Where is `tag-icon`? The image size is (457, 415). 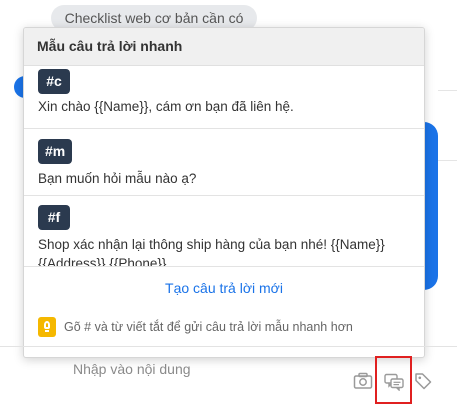
tag-icon is located at coordinates (423, 381).